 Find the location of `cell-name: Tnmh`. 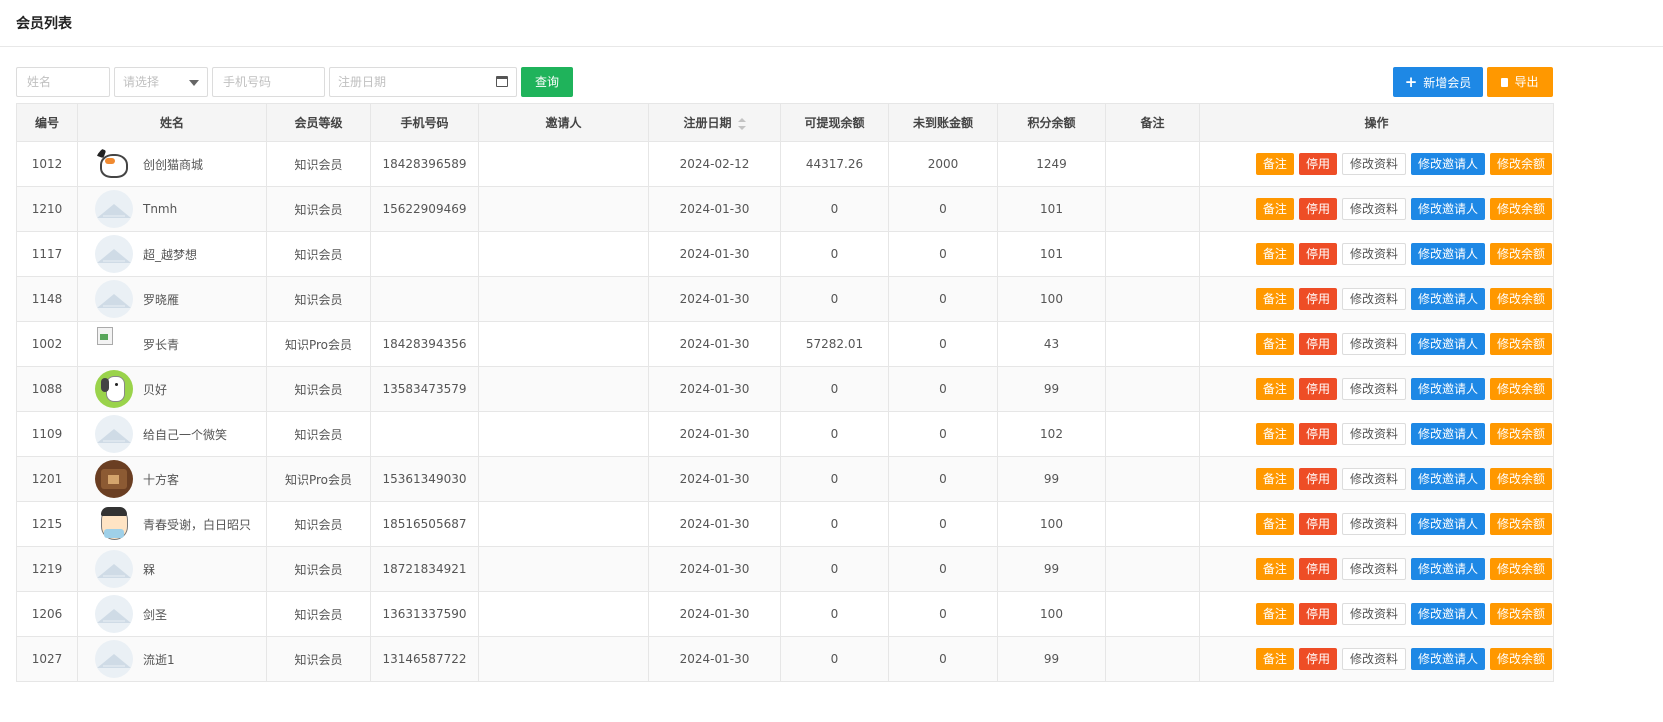

cell-name: Tnmh is located at coordinates (172, 209).